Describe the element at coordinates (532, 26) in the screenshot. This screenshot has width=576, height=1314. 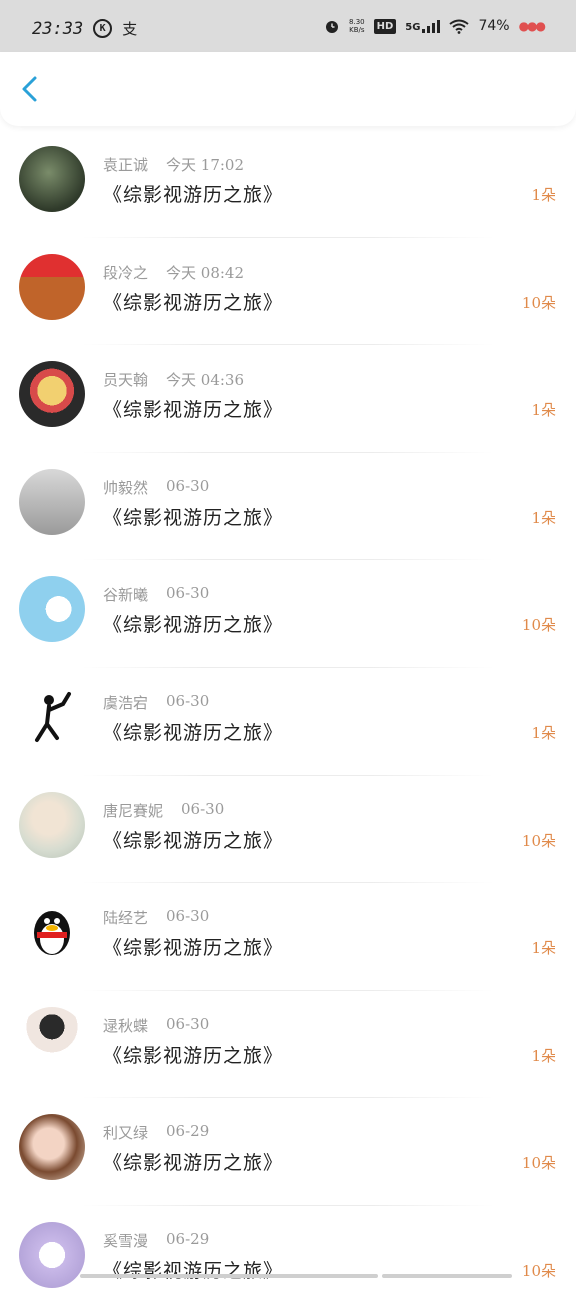
I see `battery-icon: ●●●` at that location.